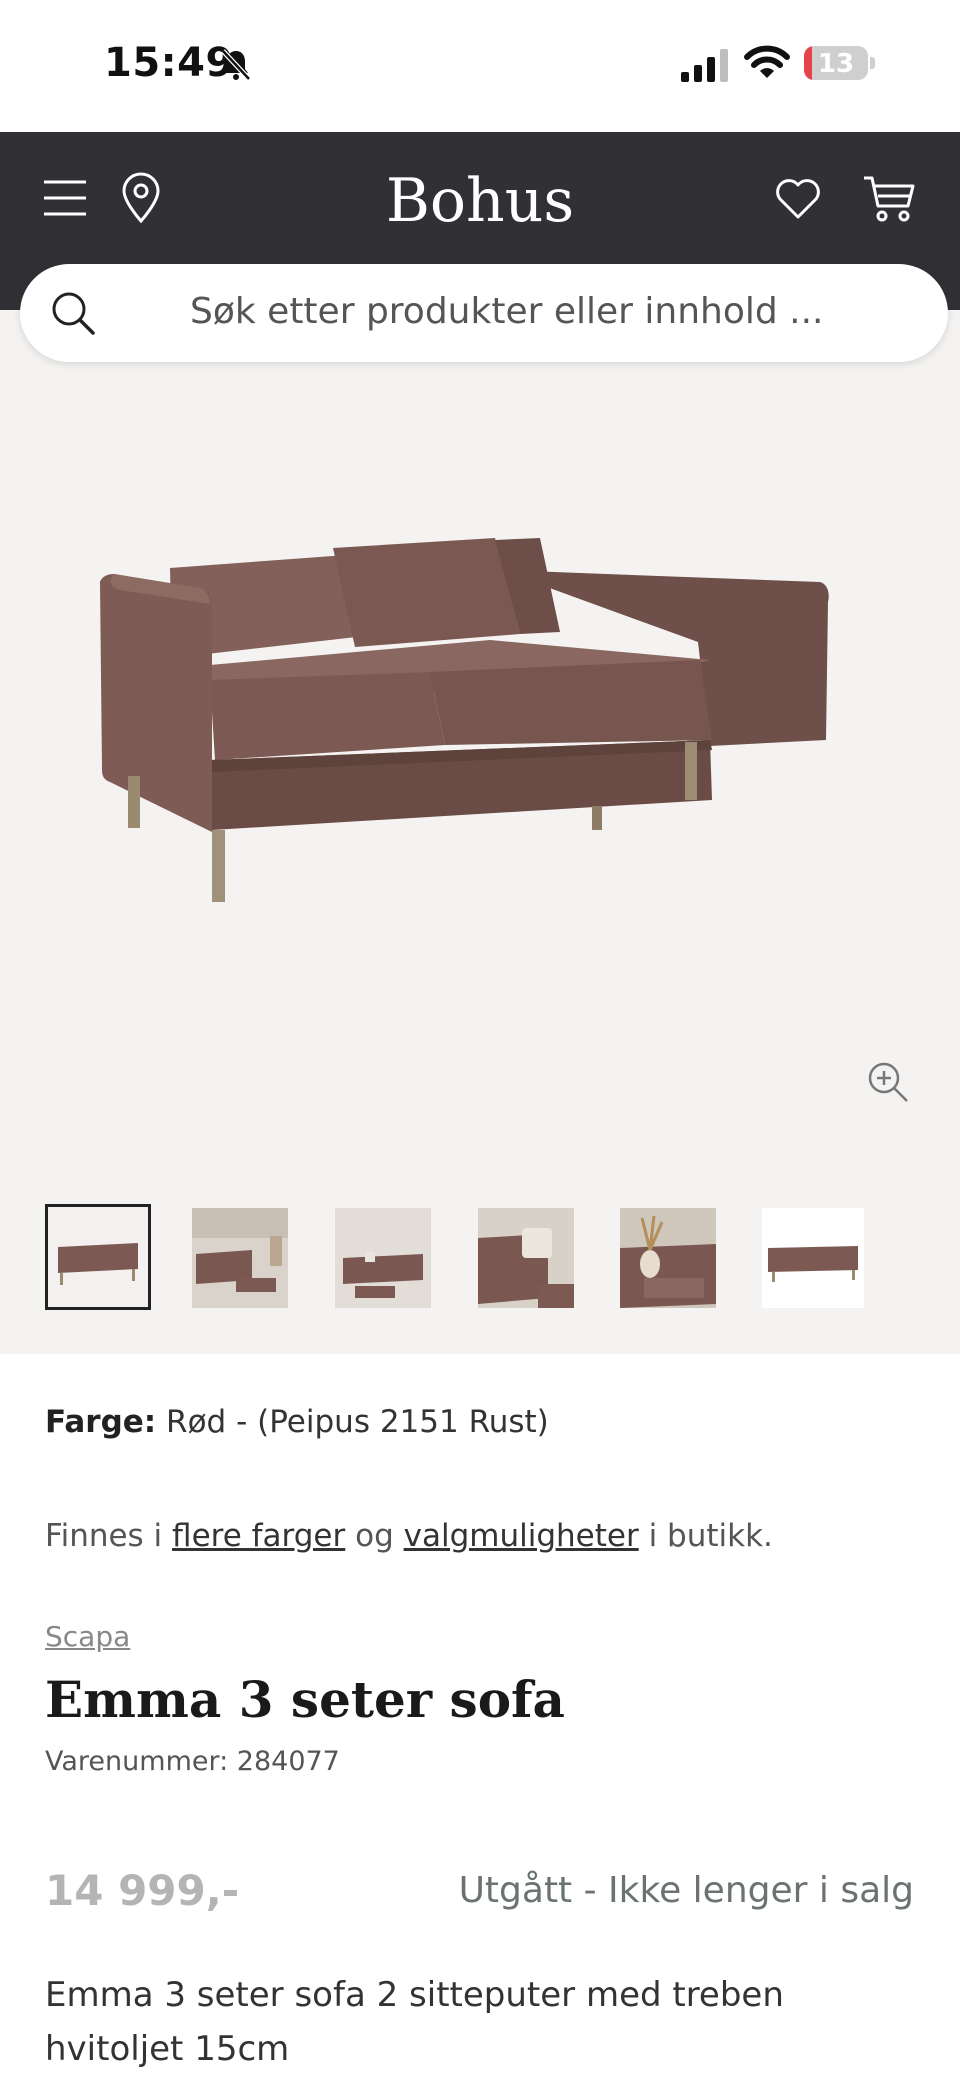 This screenshot has width=960, height=2081. What do you see at coordinates (704, 65) in the screenshot?
I see `signal-icon` at bounding box center [704, 65].